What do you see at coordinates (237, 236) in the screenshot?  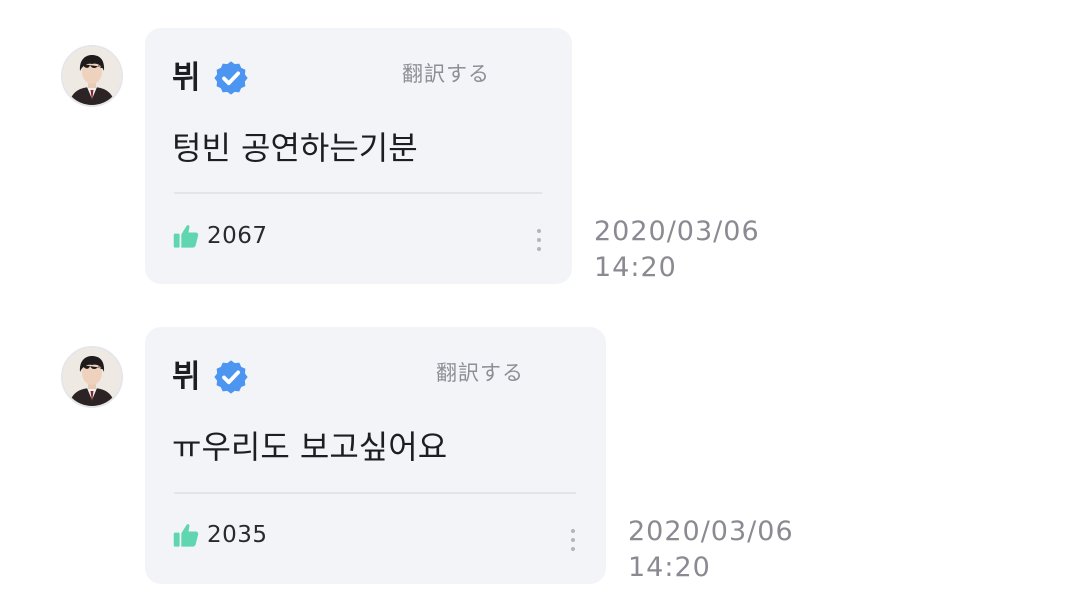 I see `like-count: 2067` at bounding box center [237, 236].